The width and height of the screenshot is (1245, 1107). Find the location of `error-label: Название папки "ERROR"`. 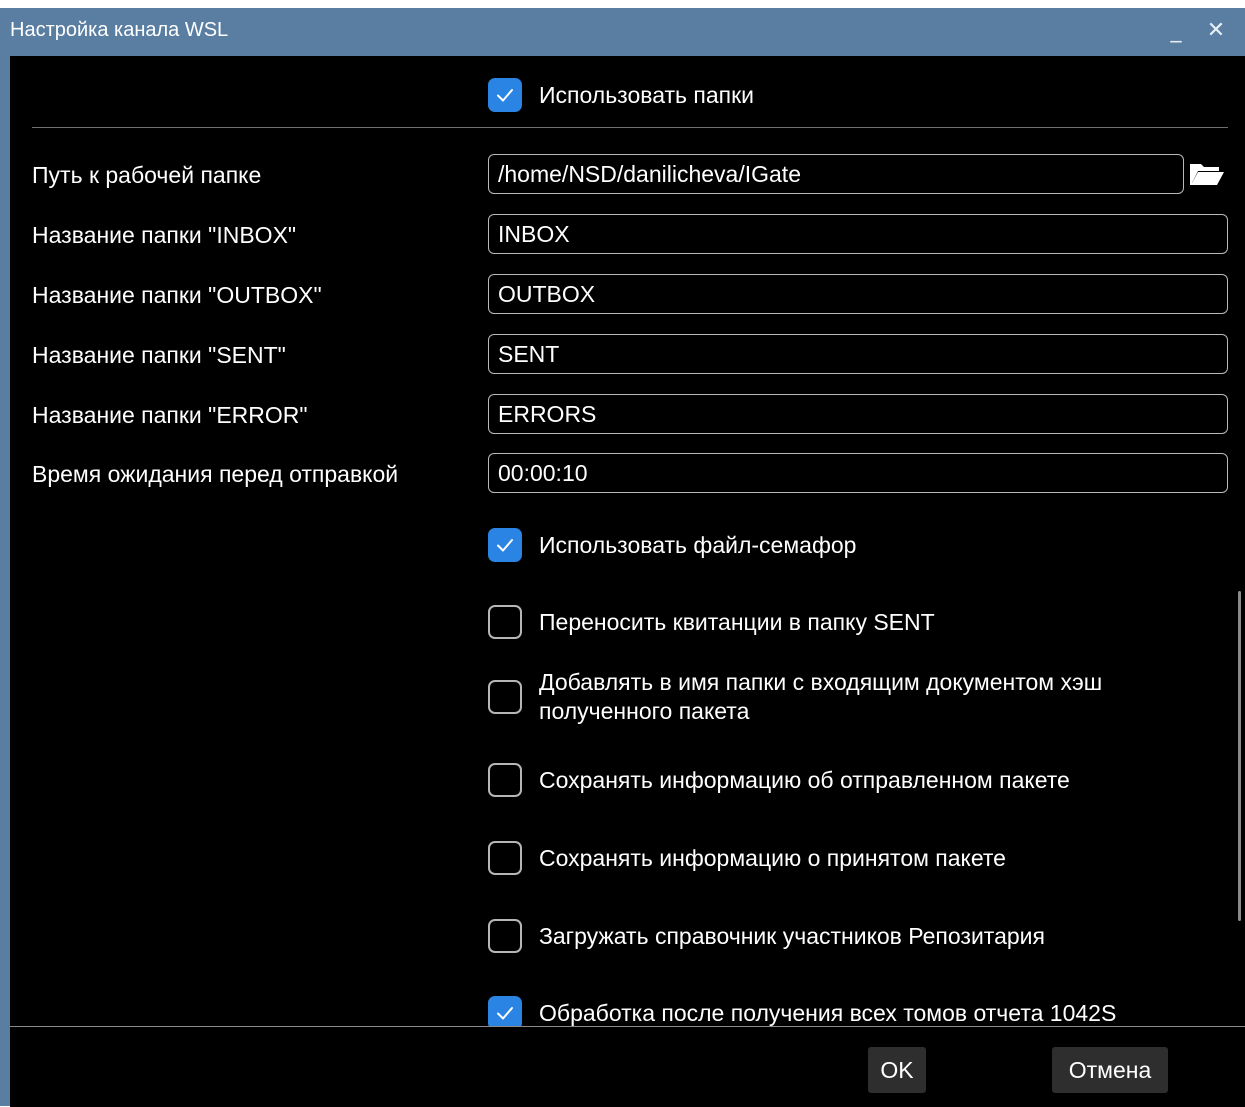

error-label: Название папки "ERROR" is located at coordinates (170, 415).